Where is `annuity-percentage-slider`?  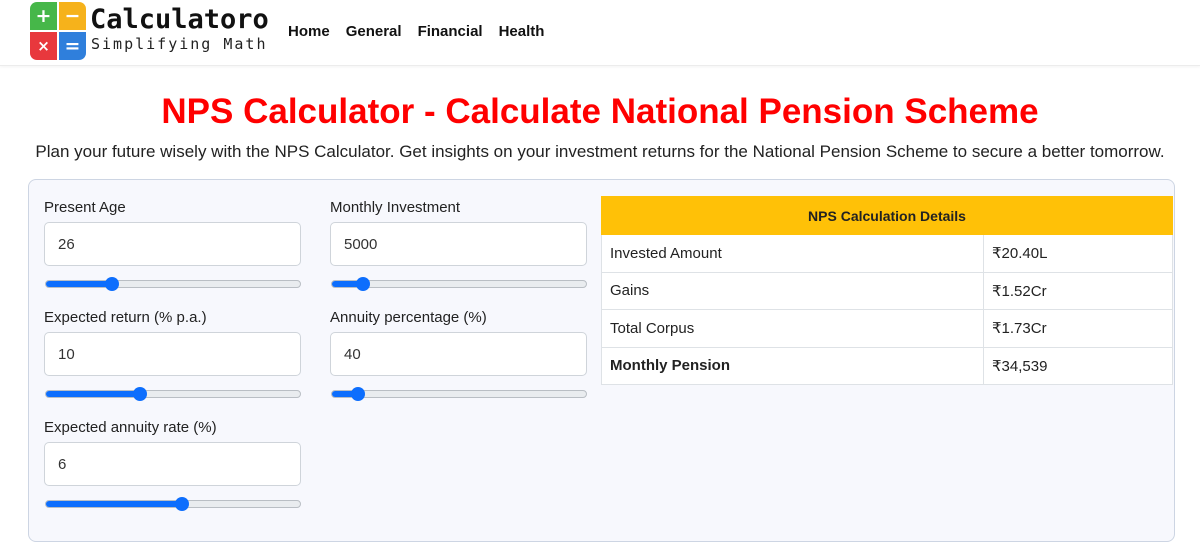
annuity-percentage-slider is located at coordinates (459, 394).